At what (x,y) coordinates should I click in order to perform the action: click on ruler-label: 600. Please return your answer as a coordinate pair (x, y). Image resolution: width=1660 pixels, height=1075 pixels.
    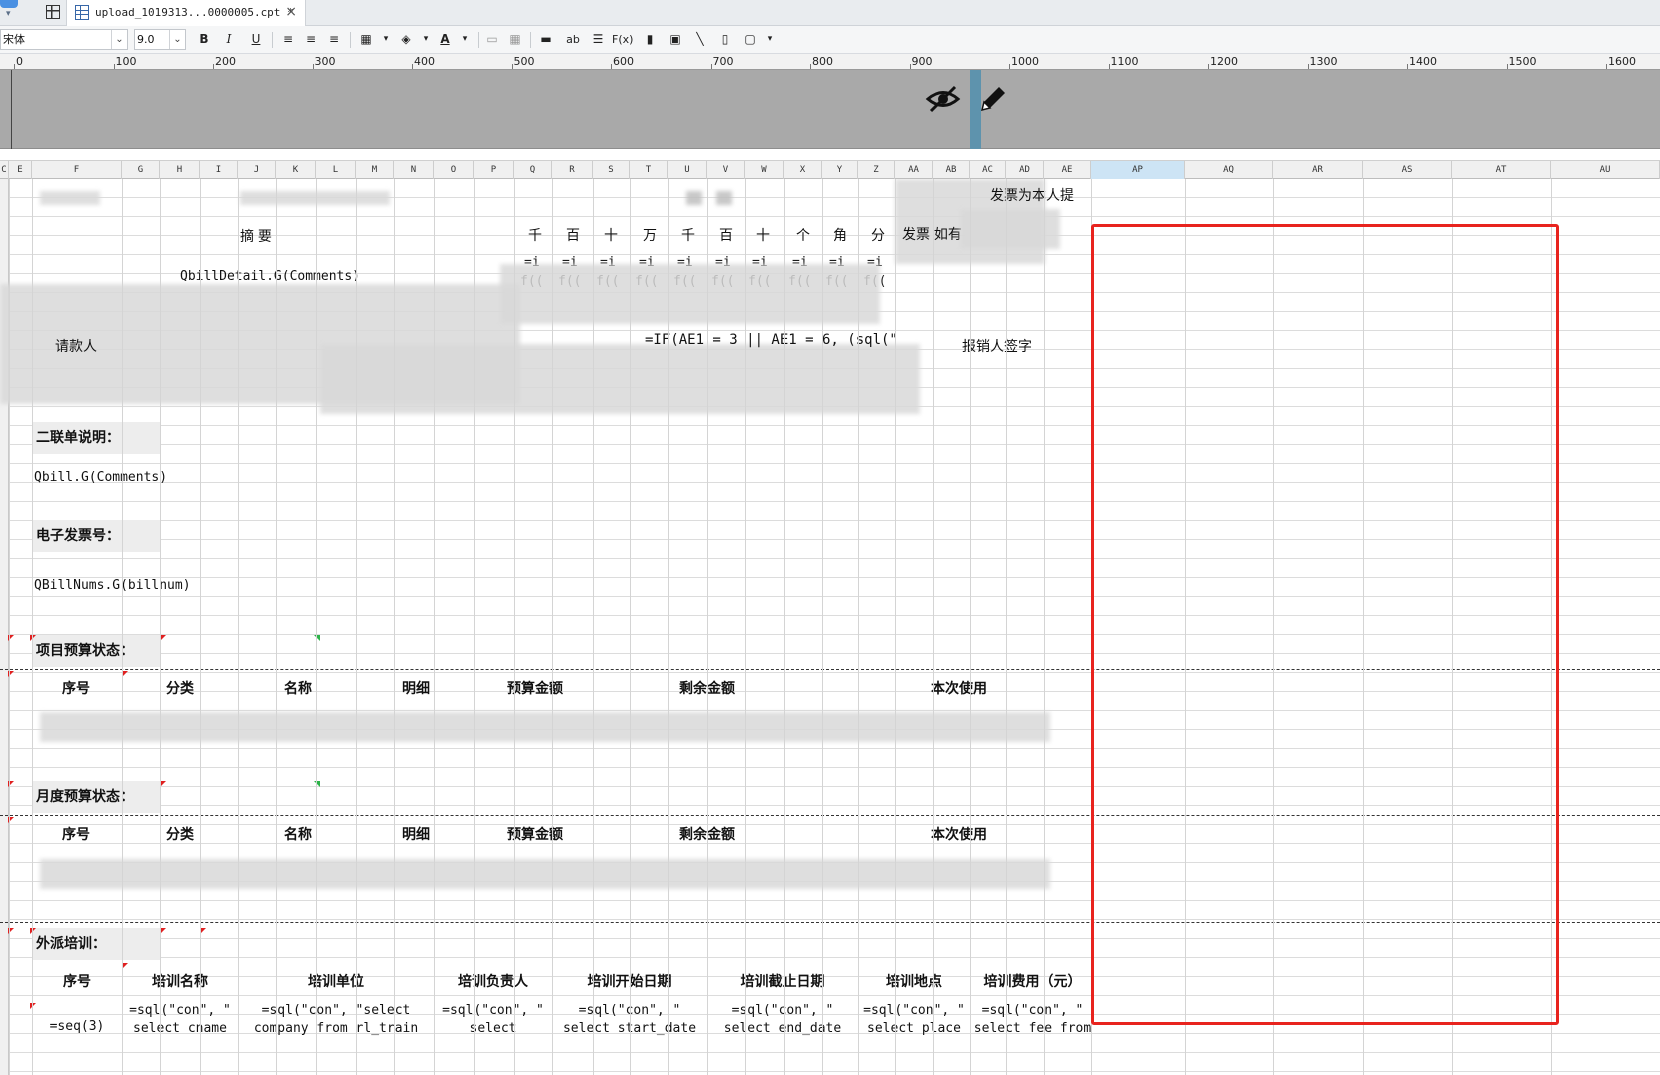
    Looking at the image, I should click on (623, 61).